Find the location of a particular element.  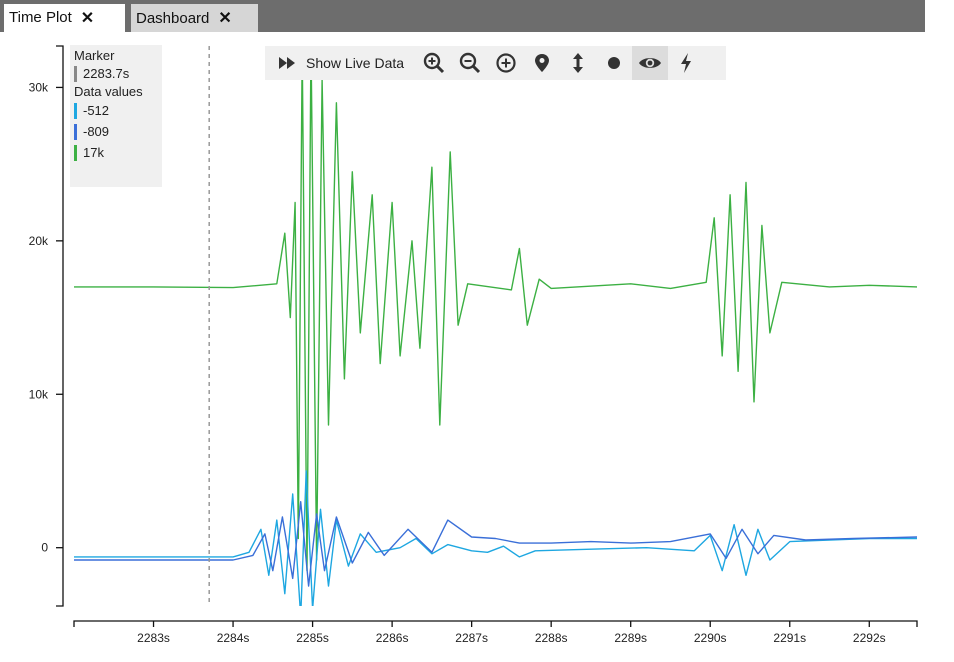

show-live-data-button: Show Live Data is located at coordinates (340, 63).